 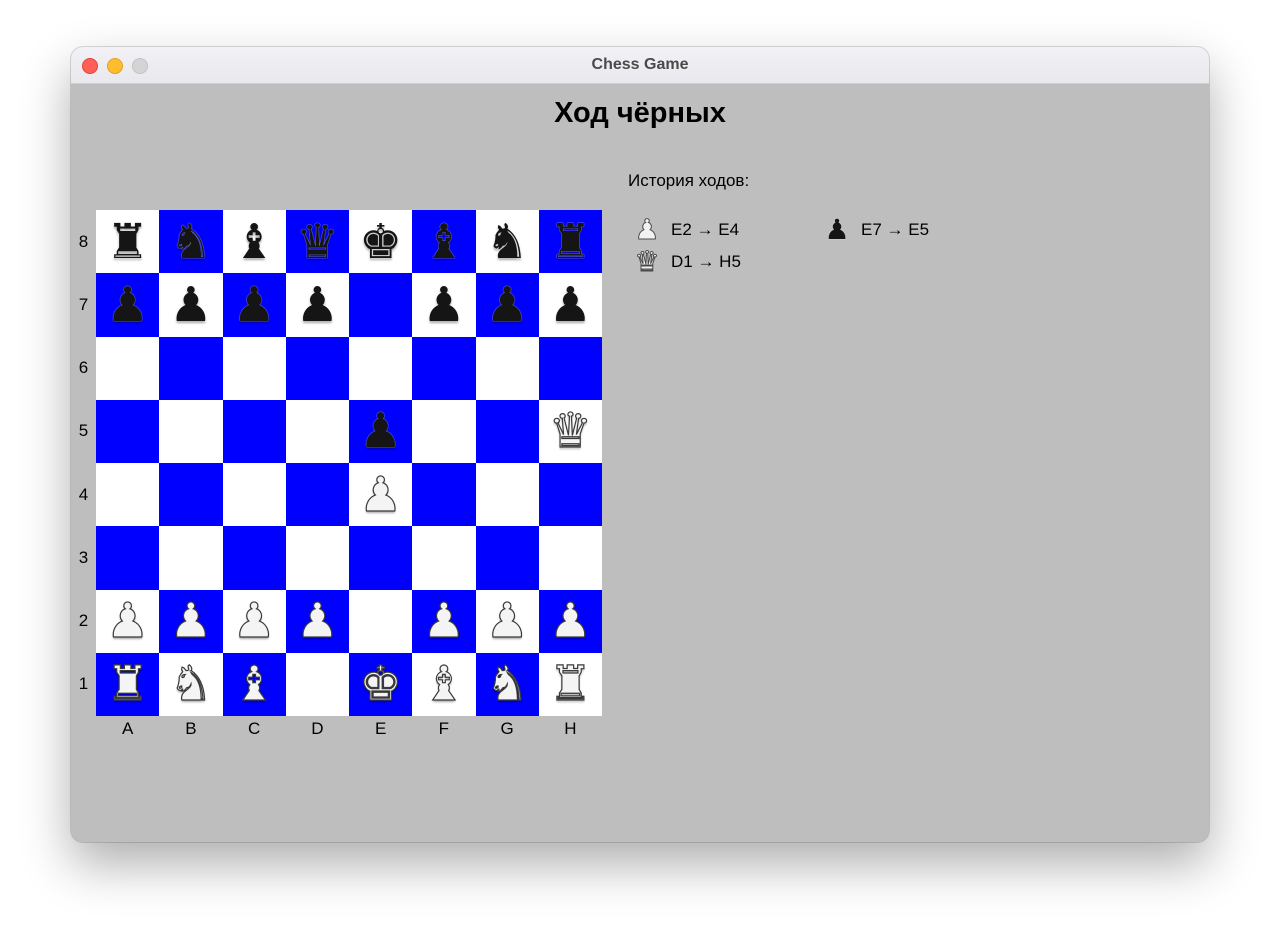 What do you see at coordinates (254, 558) in the screenshot?
I see `square-c3` at bounding box center [254, 558].